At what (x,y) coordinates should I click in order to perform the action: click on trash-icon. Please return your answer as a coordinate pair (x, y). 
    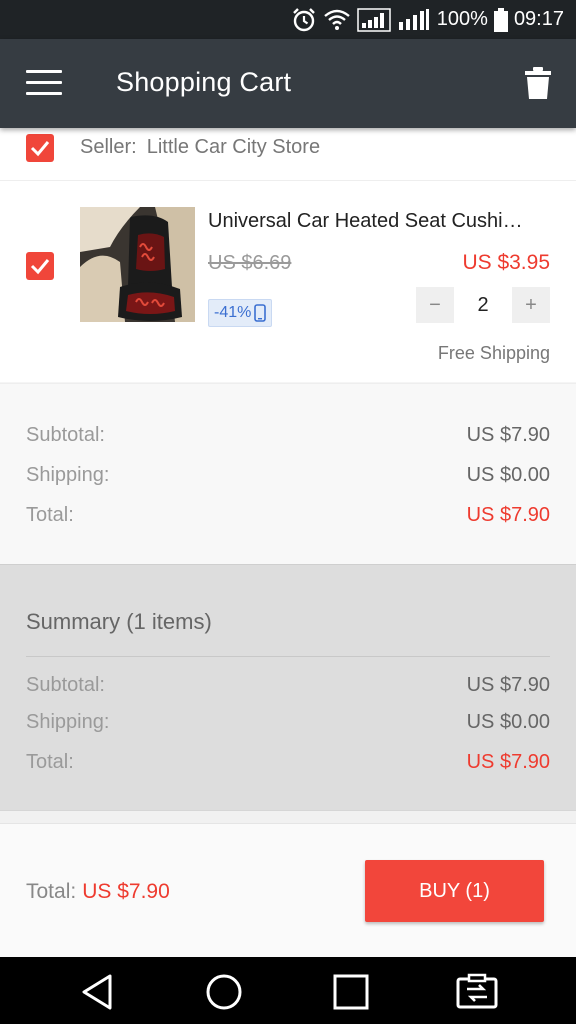
    Looking at the image, I should click on (538, 83).